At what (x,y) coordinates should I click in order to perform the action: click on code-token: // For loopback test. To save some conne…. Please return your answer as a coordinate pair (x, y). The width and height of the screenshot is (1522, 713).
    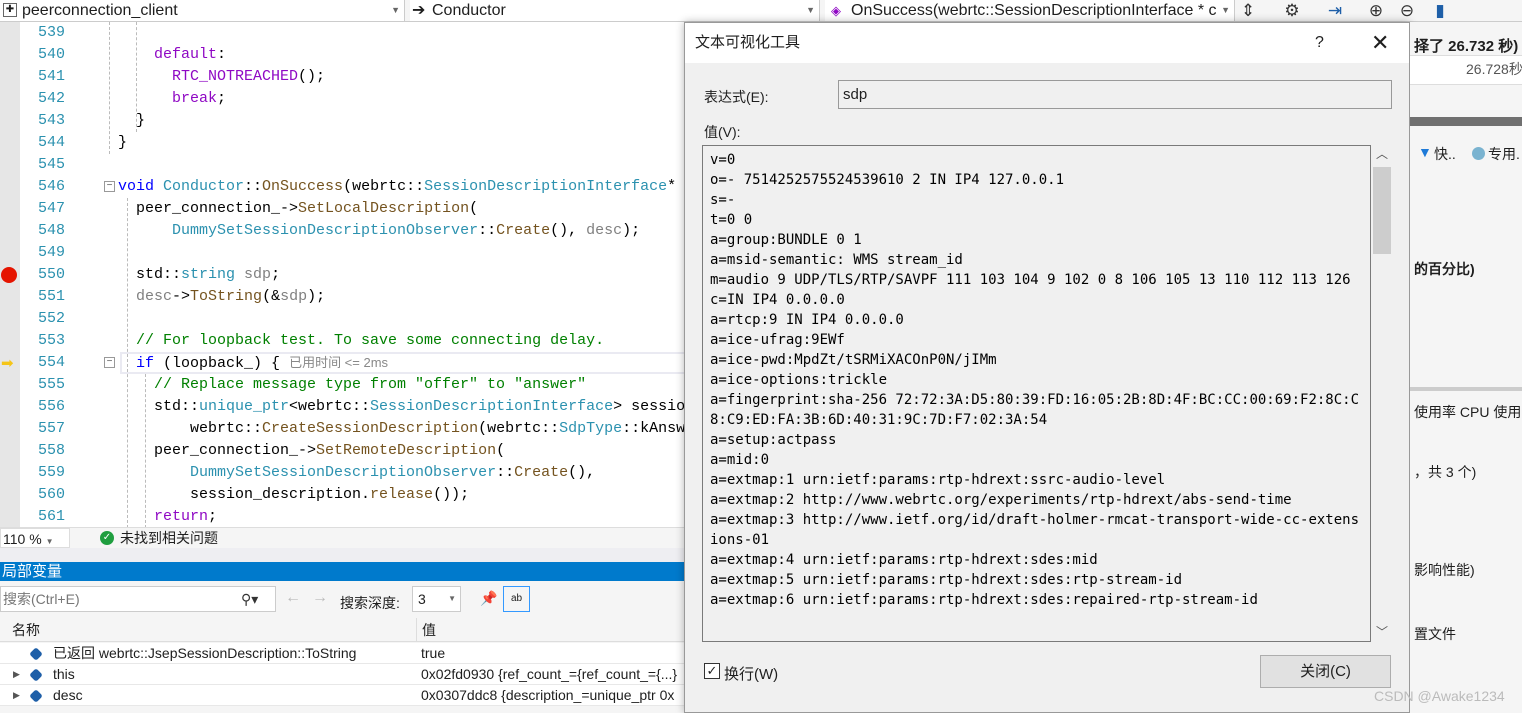
    Looking at the image, I should click on (361, 340).